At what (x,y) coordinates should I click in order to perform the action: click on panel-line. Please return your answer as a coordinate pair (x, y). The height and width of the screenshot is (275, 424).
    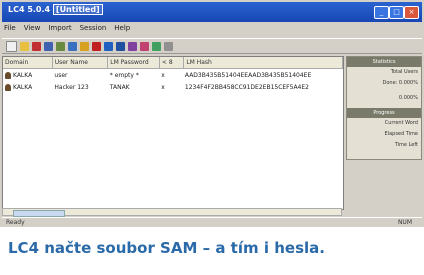
    Looking at the image, I should click on (384, 157).